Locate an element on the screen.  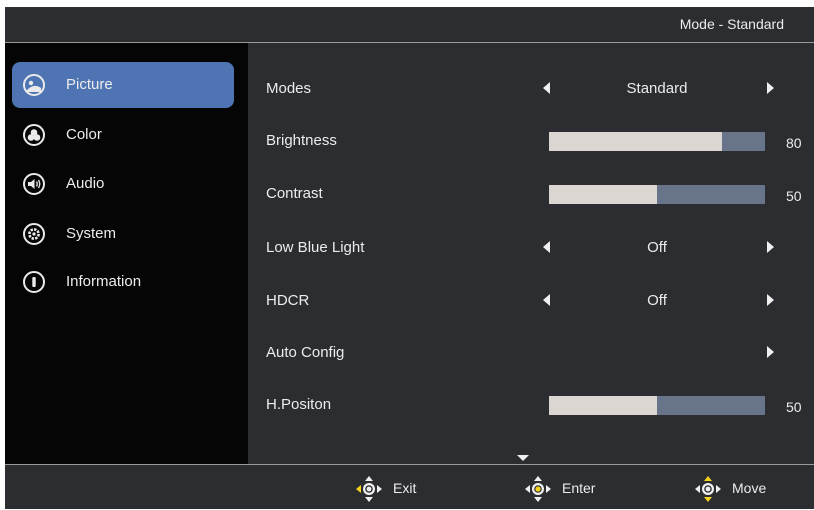
sidebar-item-label: Audio is located at coordinates (85, 183).